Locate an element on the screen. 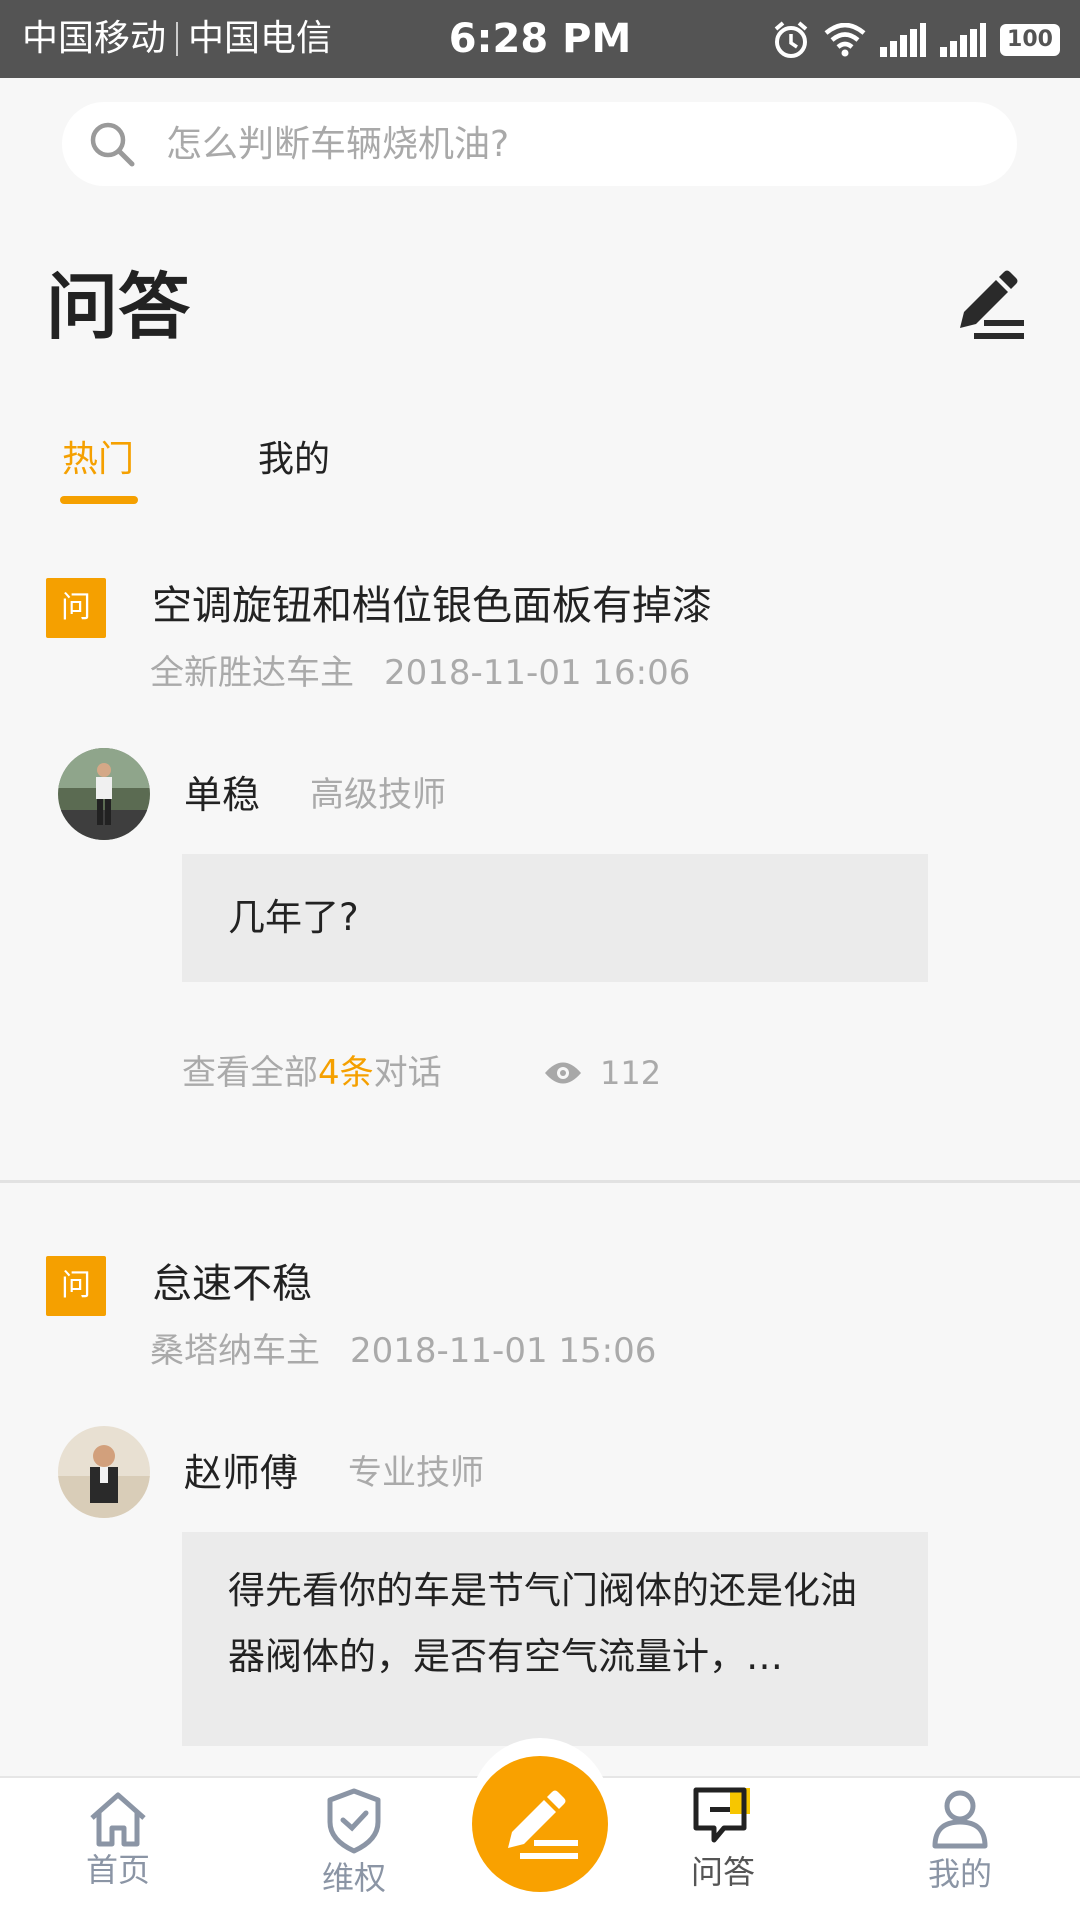 Image resolution: width=1080 pixels, height=1920 pixels. status-bar: 中国移动 中国电信 6:28 PM 100 is located at coordinates (540, 39).